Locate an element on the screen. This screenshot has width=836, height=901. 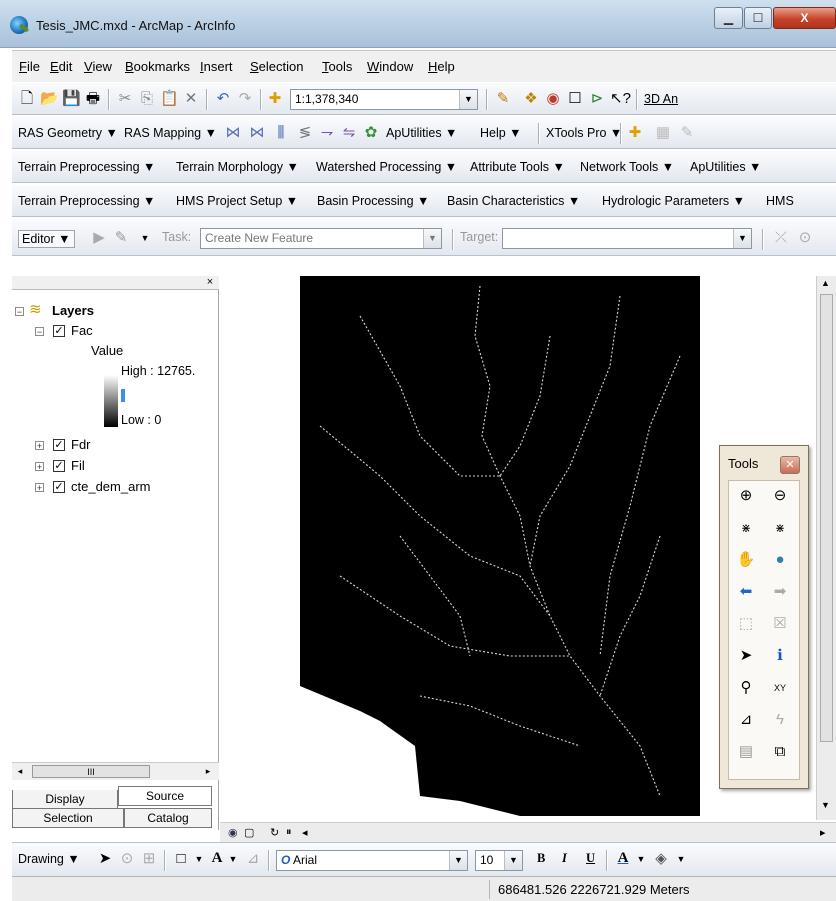
measure-icon: ⊿ is located at coordinates (746, 720).